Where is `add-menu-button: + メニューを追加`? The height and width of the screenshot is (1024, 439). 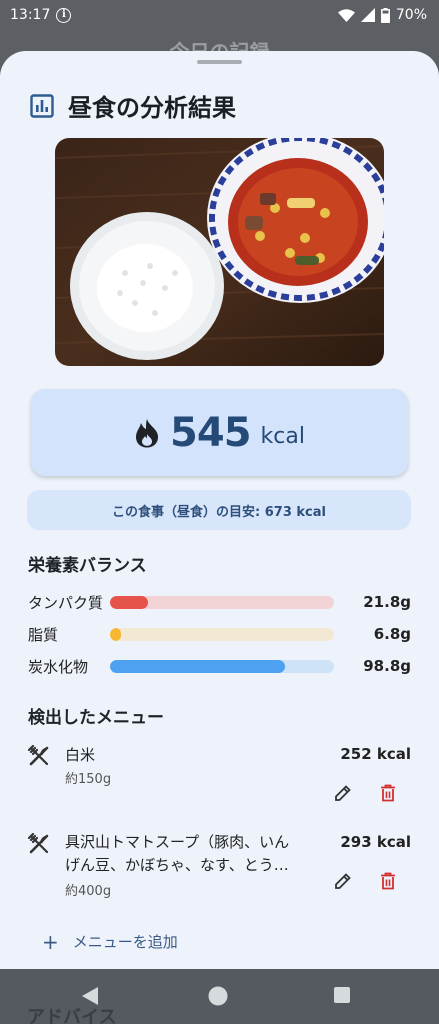
add-menu-button: + メニューを追加 is located at coordinates (110, 941).